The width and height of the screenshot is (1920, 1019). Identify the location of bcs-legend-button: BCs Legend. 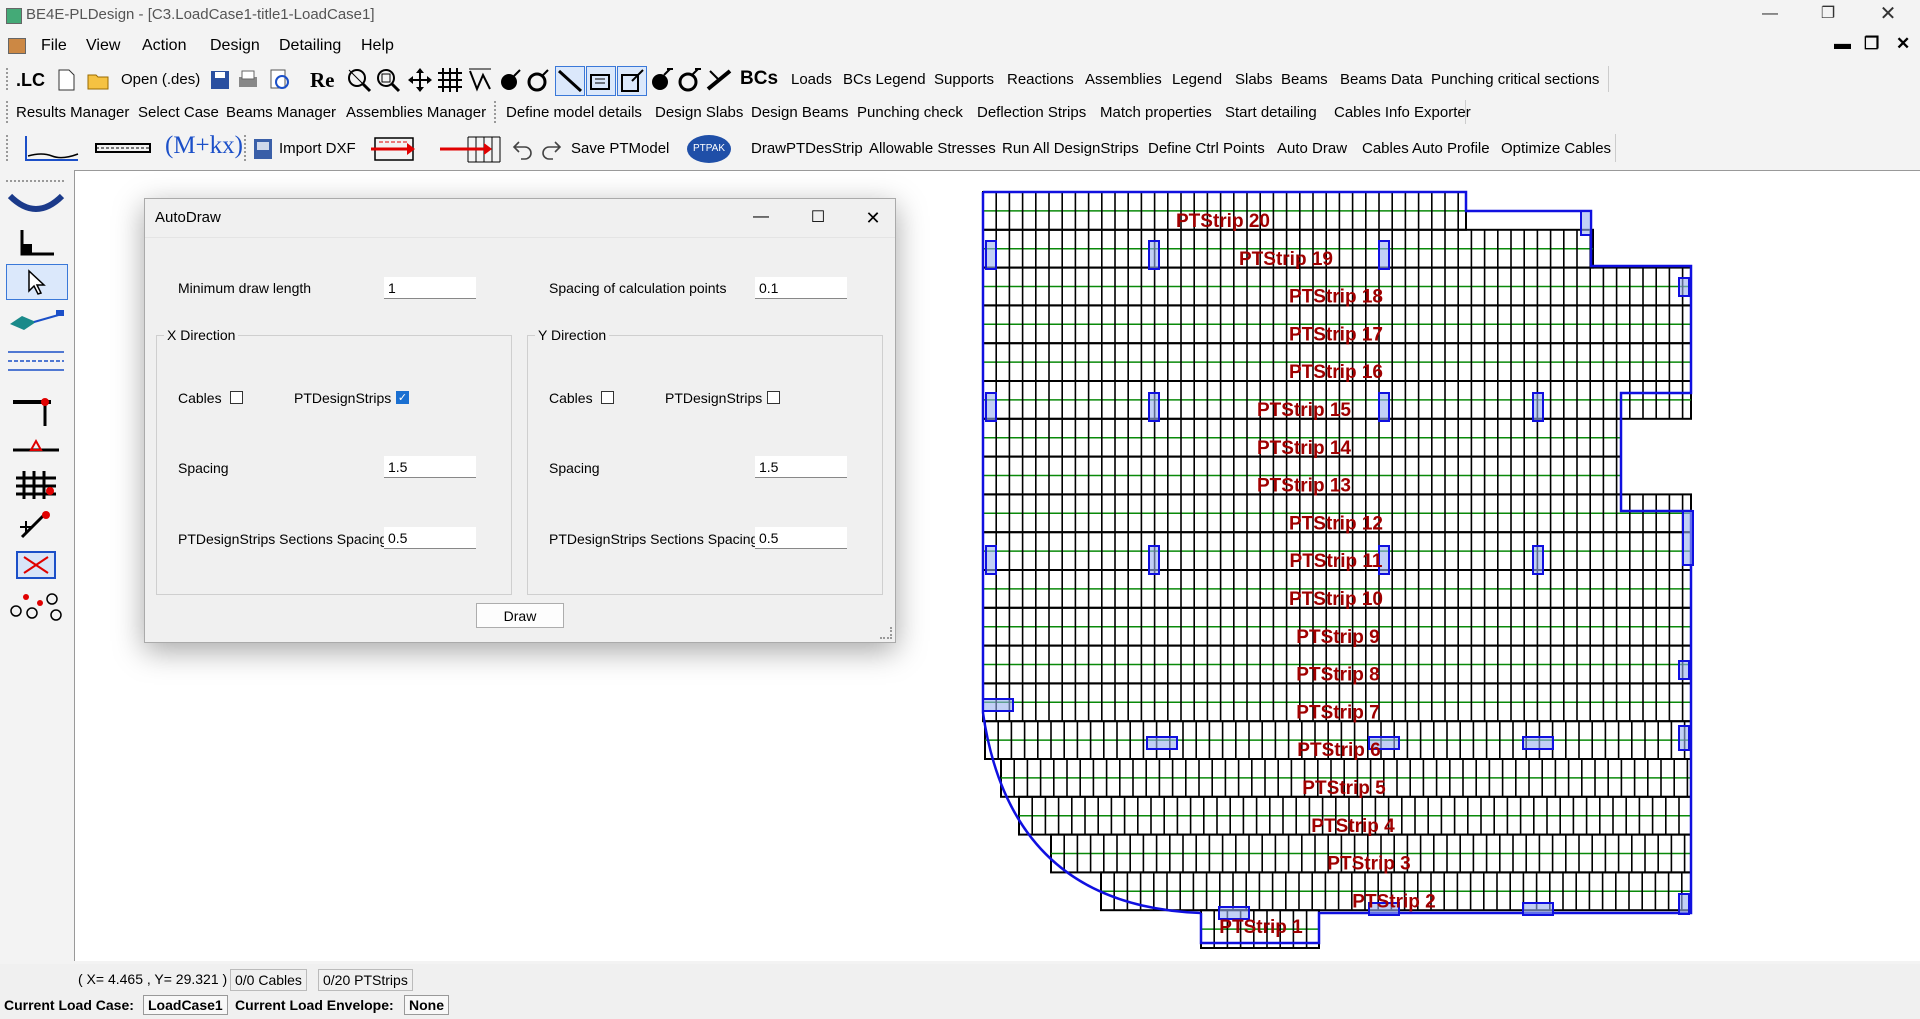
(884, 79).